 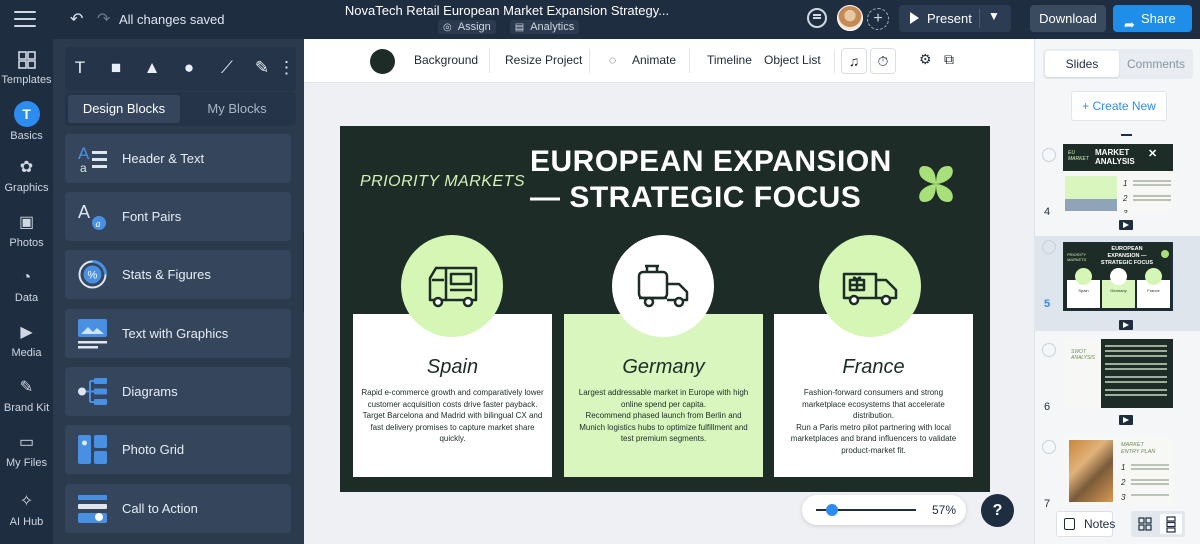 What do you see at coordinates (92, 334) in the screenshot?
I see `text-graphics-icon` at bounding box center [92, 334].